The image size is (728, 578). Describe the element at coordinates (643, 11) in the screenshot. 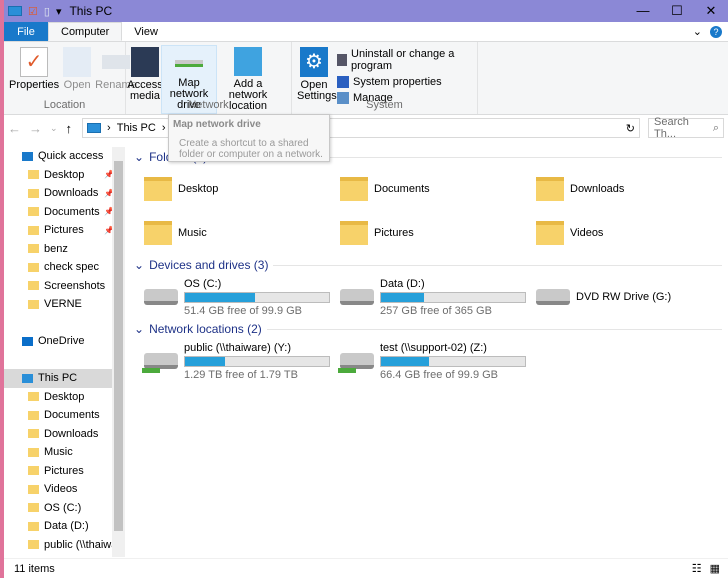

I see `minimize-button: —` at that location.